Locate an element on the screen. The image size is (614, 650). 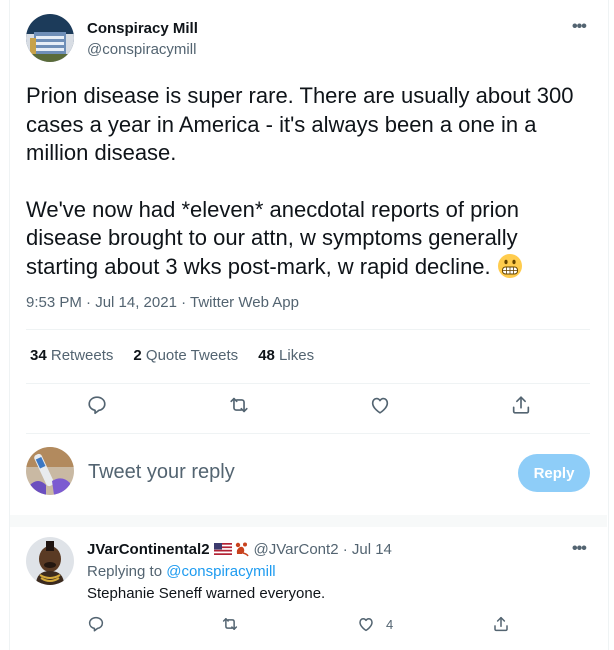
reply-header: JVarContinental2 @JVarCont2 · Jul 14 is located at coordinates (239, 549).